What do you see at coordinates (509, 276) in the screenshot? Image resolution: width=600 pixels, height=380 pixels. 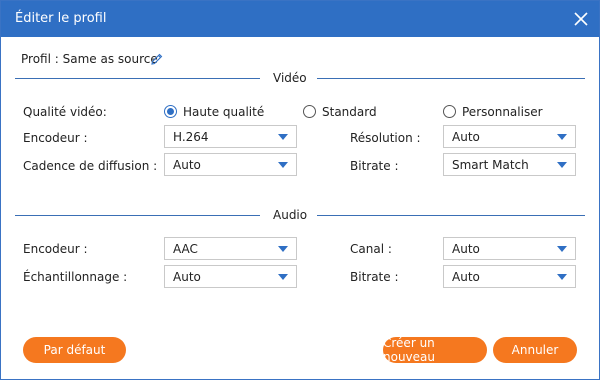 I see `audio-bitrate-select: Auto` at bounding box center [509, 276].